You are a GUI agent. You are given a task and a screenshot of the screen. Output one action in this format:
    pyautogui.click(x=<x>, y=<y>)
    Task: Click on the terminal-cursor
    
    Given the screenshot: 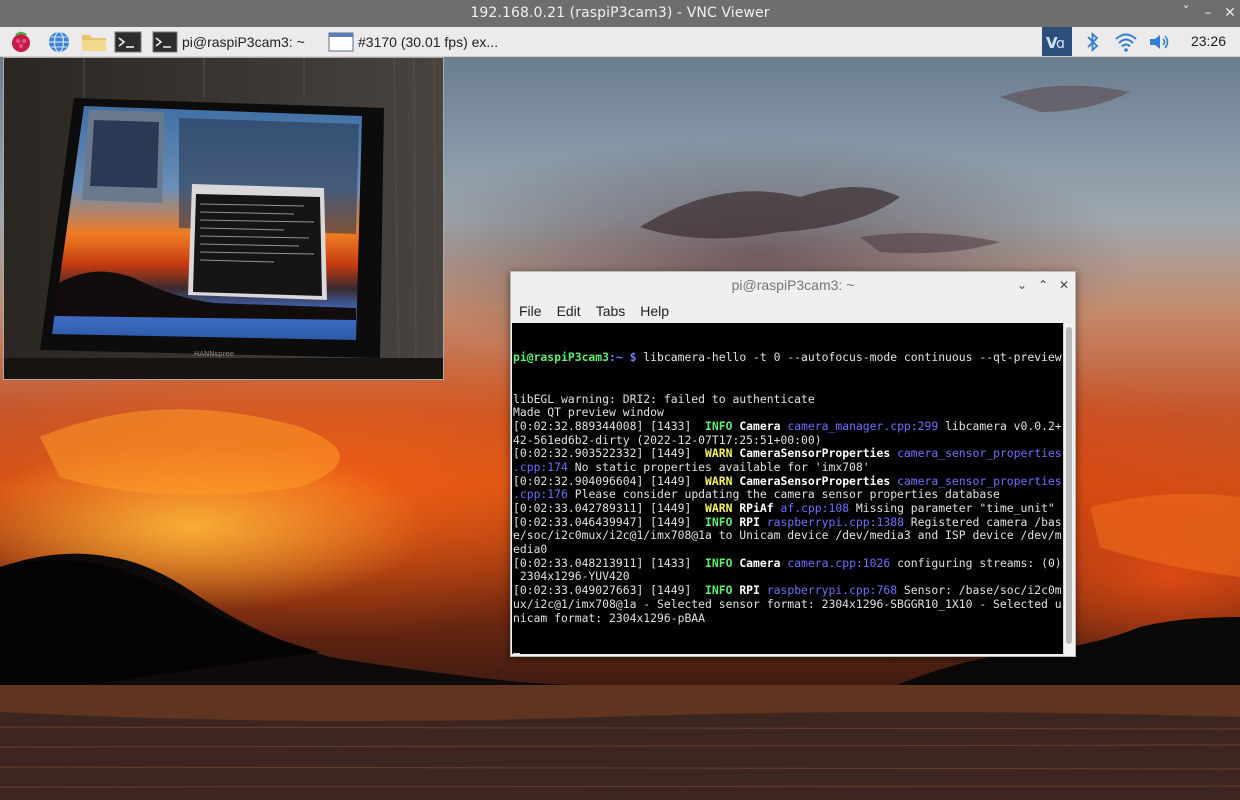 What is the action you would take?
    pyautogui.click(x=516, y=653)
    